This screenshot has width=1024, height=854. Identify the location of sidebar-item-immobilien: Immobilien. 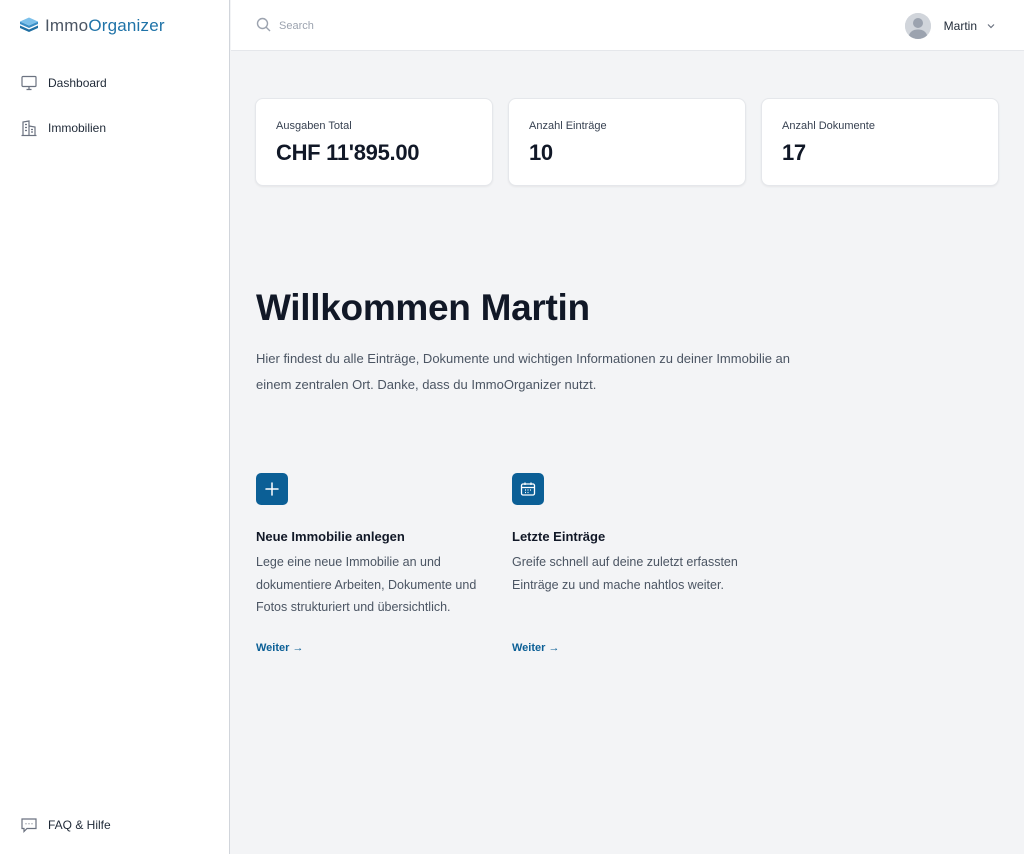
(63, 128).